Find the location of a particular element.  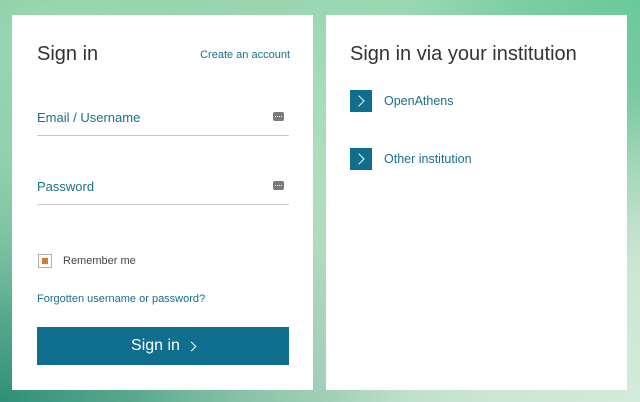

remember-me-label: Remember me is located at coordinates (99, 261).